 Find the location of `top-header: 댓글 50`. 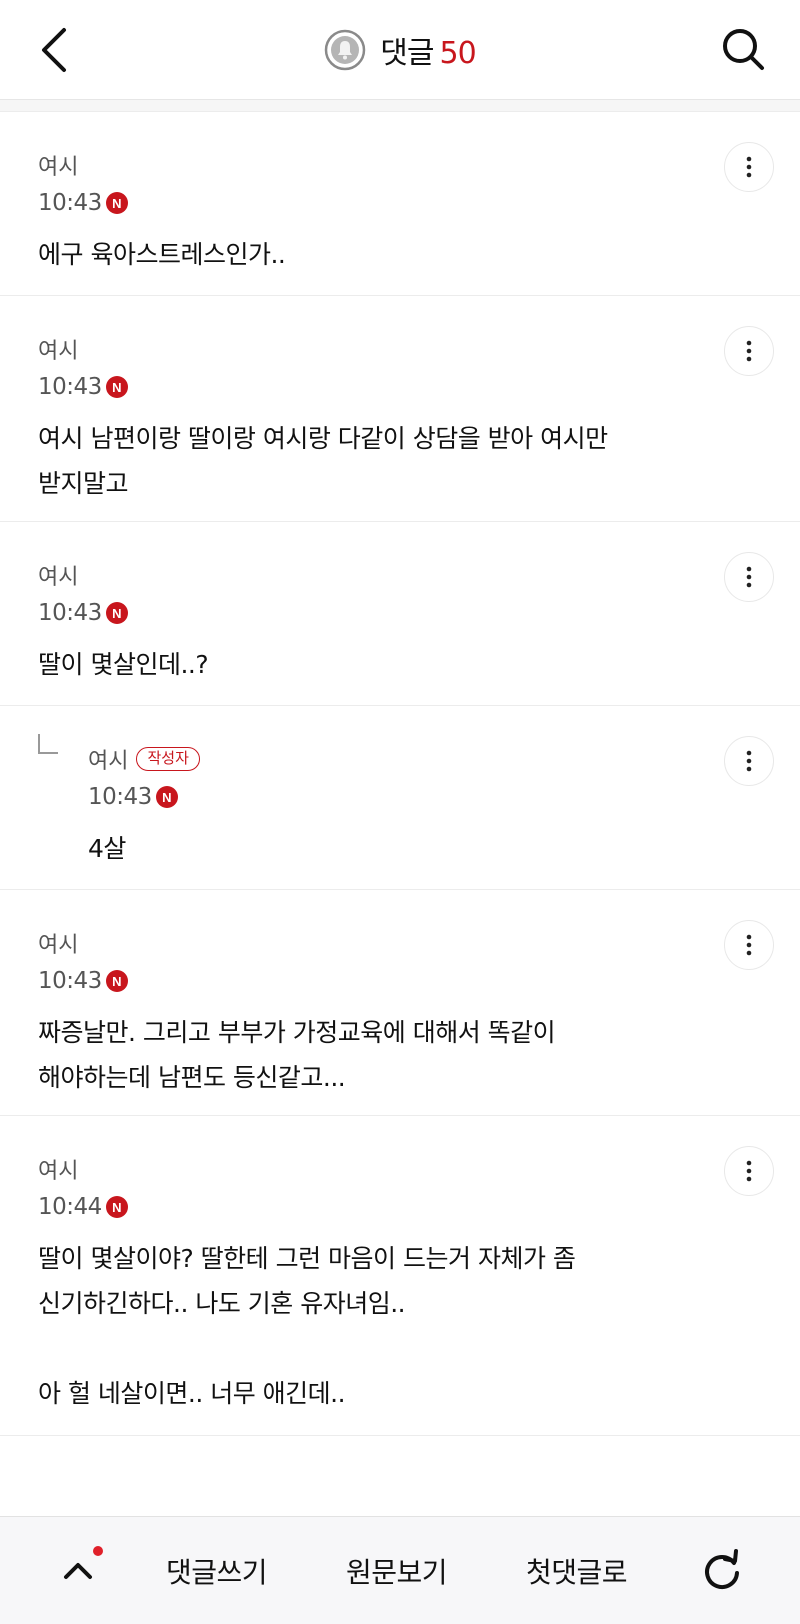

top-header: 댓글 50 is located at coordinates (400, 50).